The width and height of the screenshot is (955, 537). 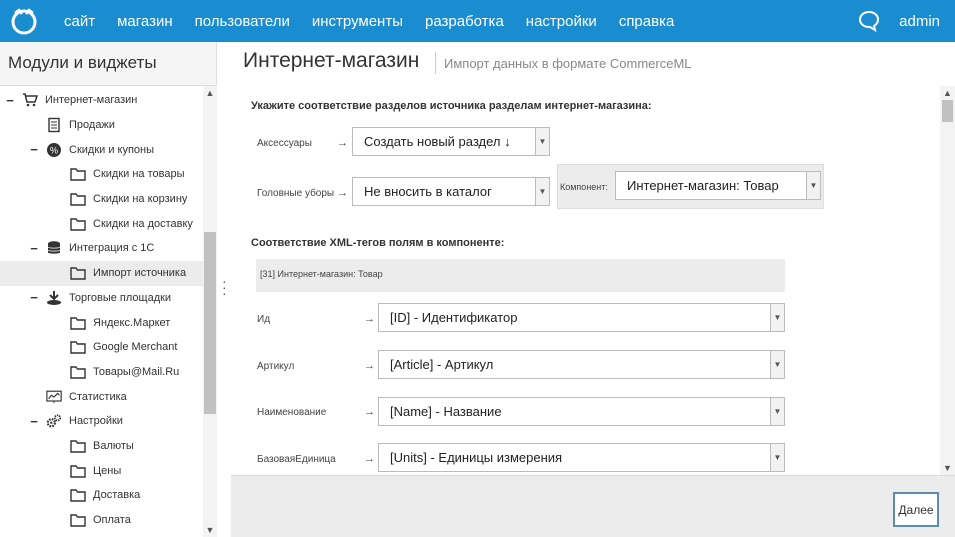 I want to click on select-value: Интернет-магазин: Товар, so click(x=703, y=185).